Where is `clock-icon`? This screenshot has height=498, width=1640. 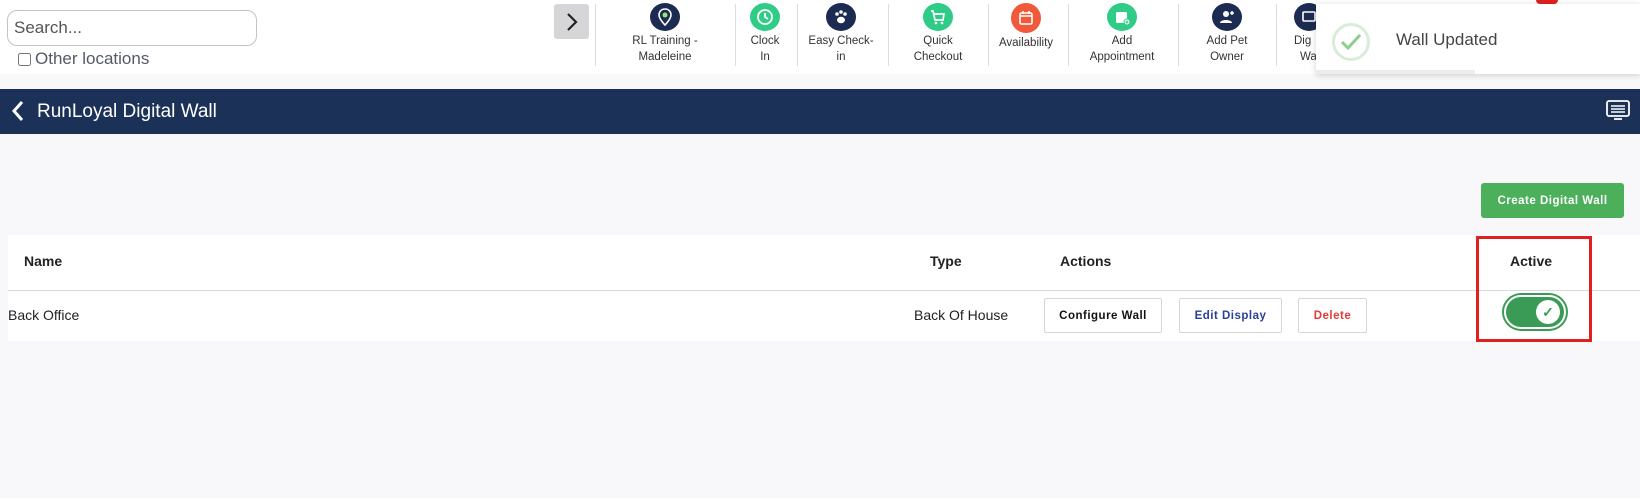 clock-icon is located at coordinates (765, 17).